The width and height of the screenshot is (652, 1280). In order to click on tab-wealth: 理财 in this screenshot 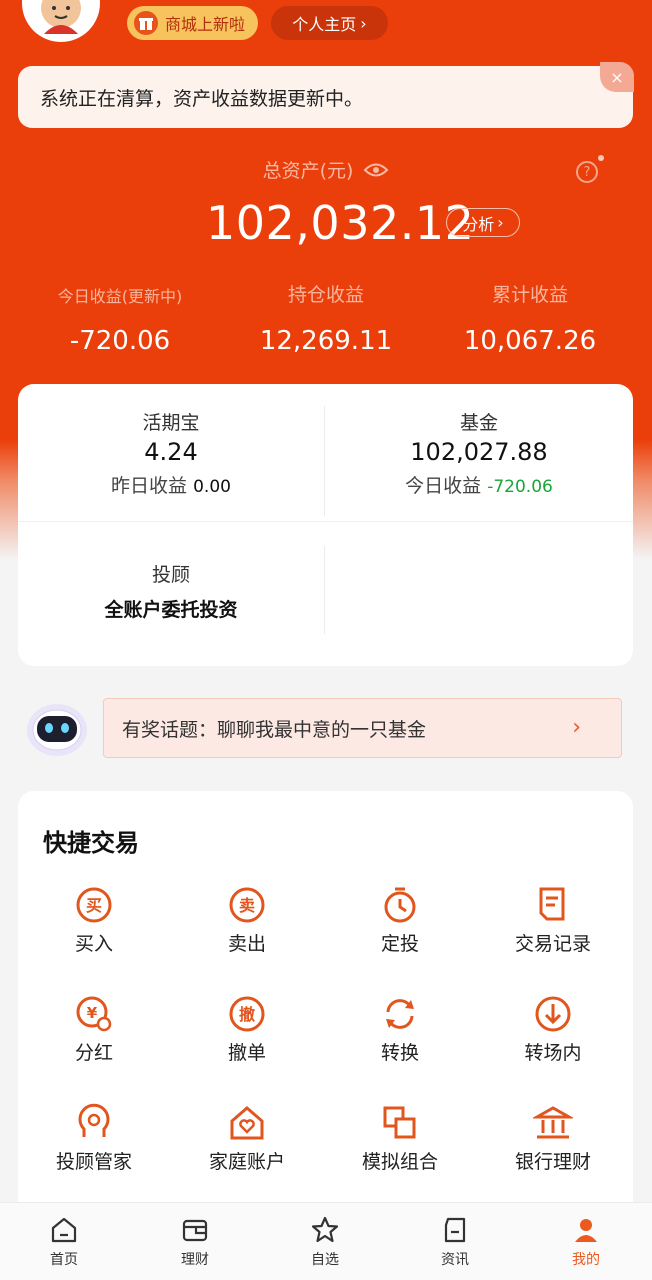, I will do `click(195, 1242)`.